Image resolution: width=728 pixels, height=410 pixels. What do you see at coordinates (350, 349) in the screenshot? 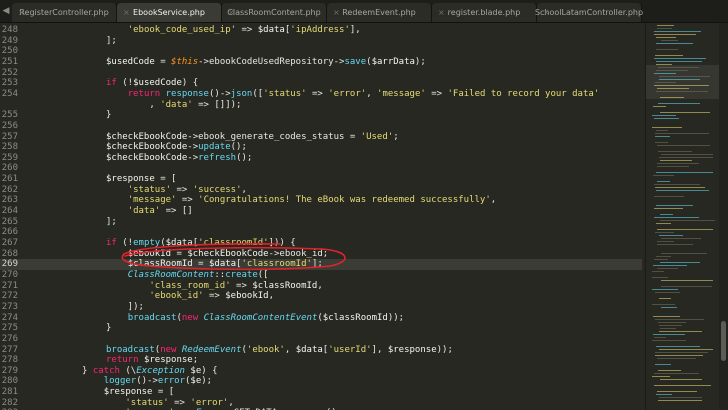
I see `code-token: 'userId'` at bounding box center [350, 349].